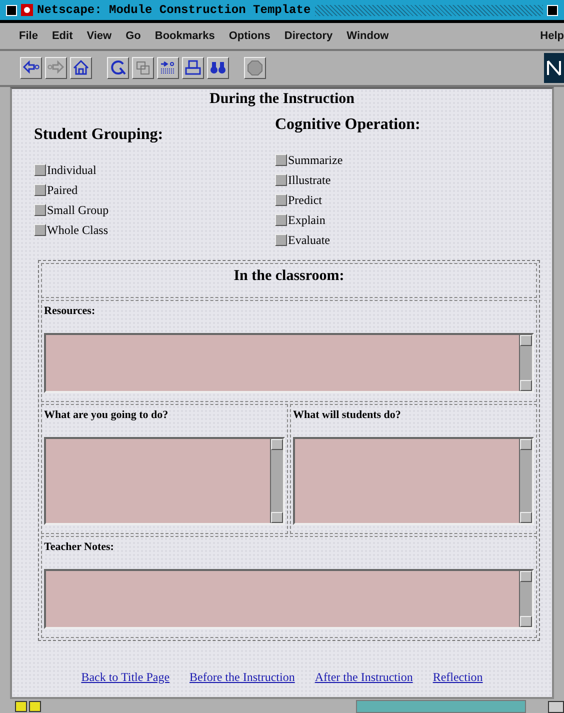 The width and height of the screenshot is (564, 713). What do you see at coordinates (62, 190) in the screenshot?
I see `checkbox-label: Paired` at bounding box center [62, 190].